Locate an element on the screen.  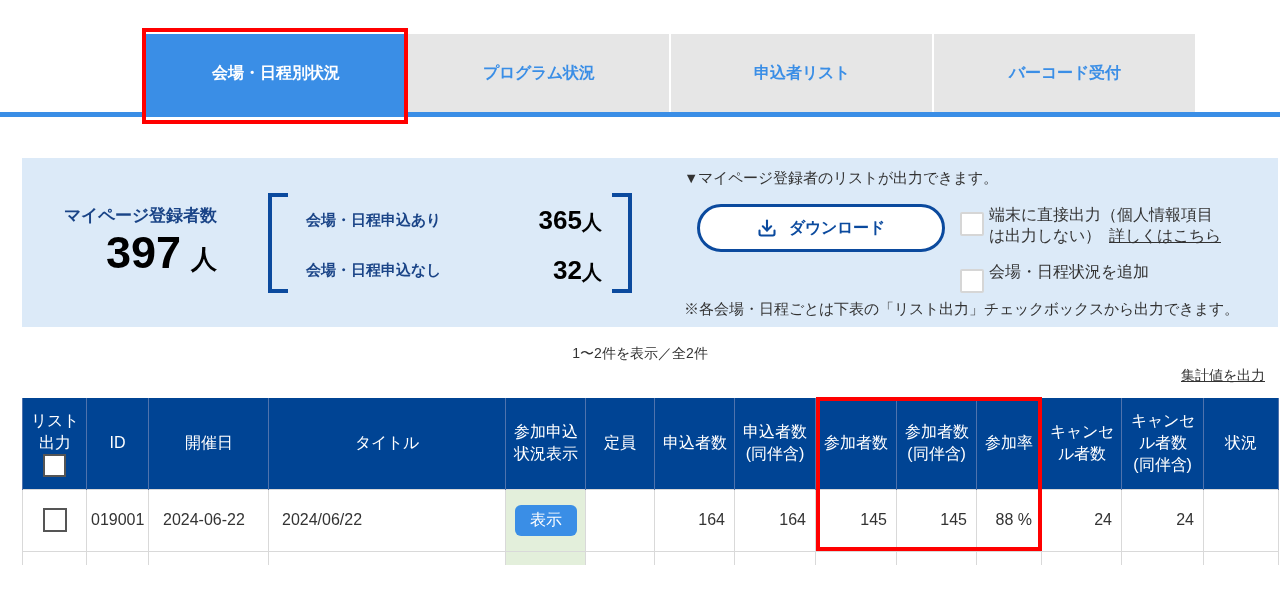
column-header: 参加者数(同伴含) is located at coordinates (936, 443).